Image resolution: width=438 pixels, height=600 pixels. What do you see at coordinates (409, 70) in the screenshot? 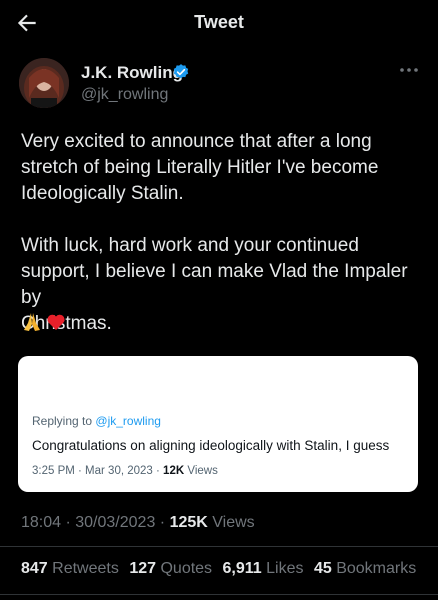
I see `more-options-icon` at bounding box center [409, 70].